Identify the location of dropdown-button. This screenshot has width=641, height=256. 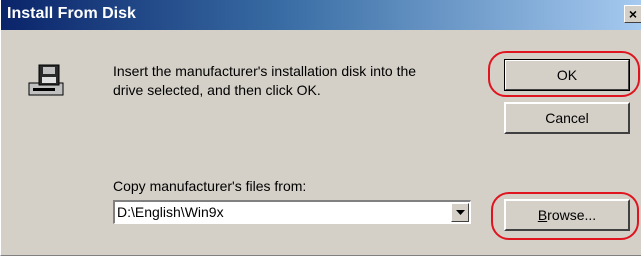
(460, 212).